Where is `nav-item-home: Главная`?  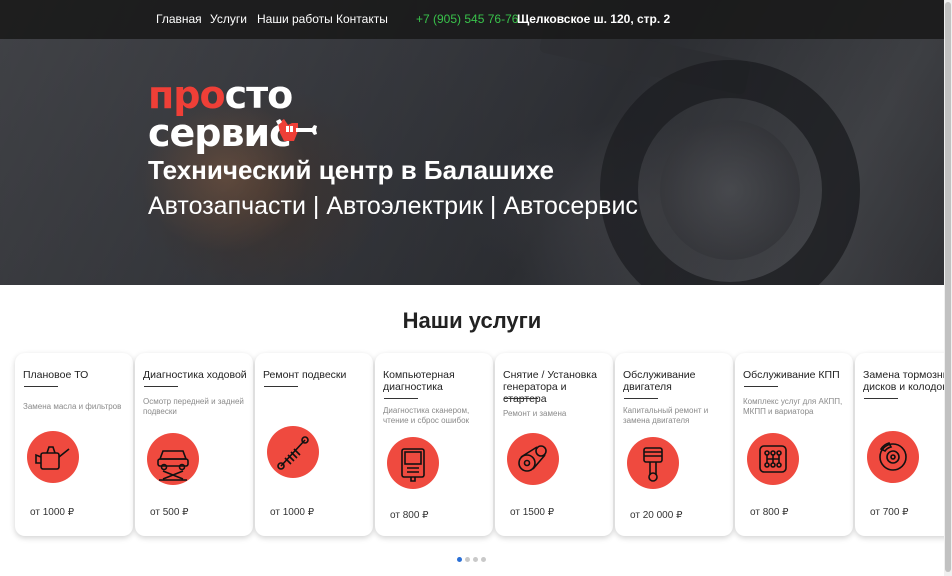 nav-item-home: Главная is located at coordinates (179, 19).